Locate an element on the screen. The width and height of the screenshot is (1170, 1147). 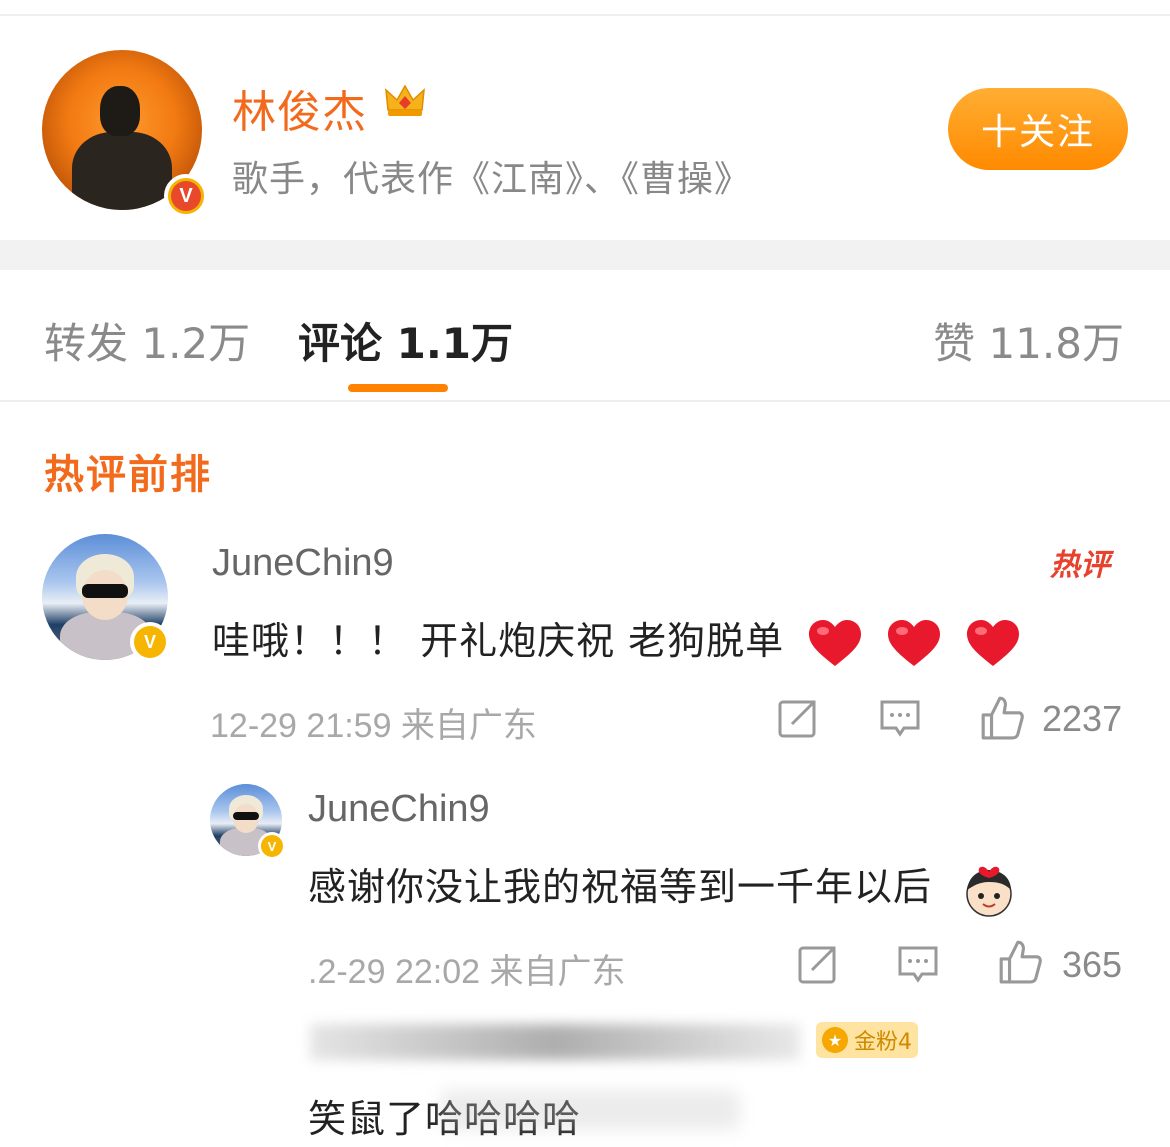
comment-meta: .2-29 22:02 来自广东 is located at coordinates (467, 972).